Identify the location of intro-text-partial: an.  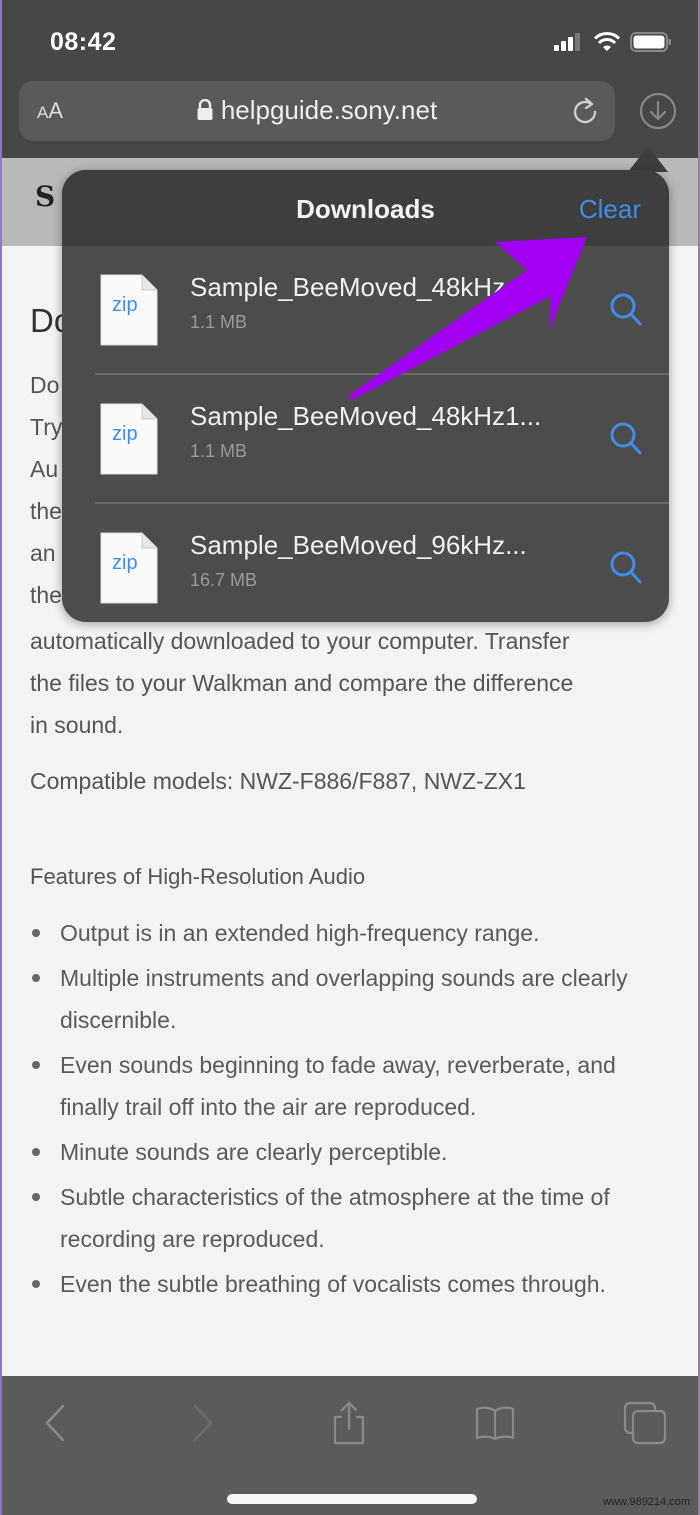
(43, 553).